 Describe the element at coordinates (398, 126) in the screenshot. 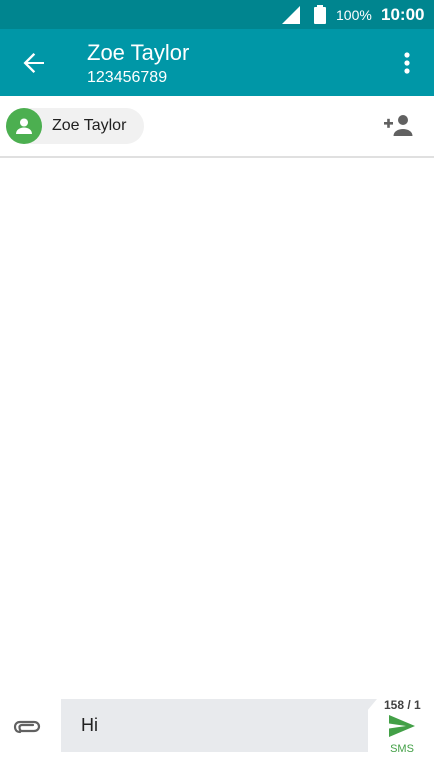

I see `add-contact-icon` at that location.